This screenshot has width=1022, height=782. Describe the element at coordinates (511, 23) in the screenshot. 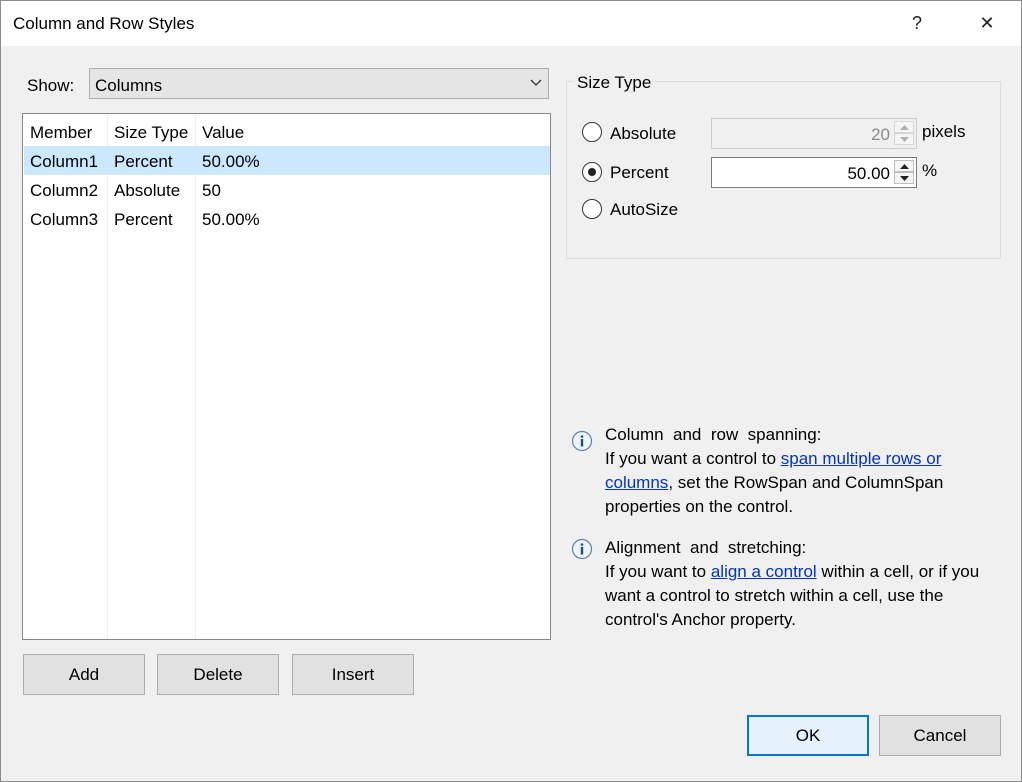

I see `title-bar: Column and Row Styles ? ✕` at that location.